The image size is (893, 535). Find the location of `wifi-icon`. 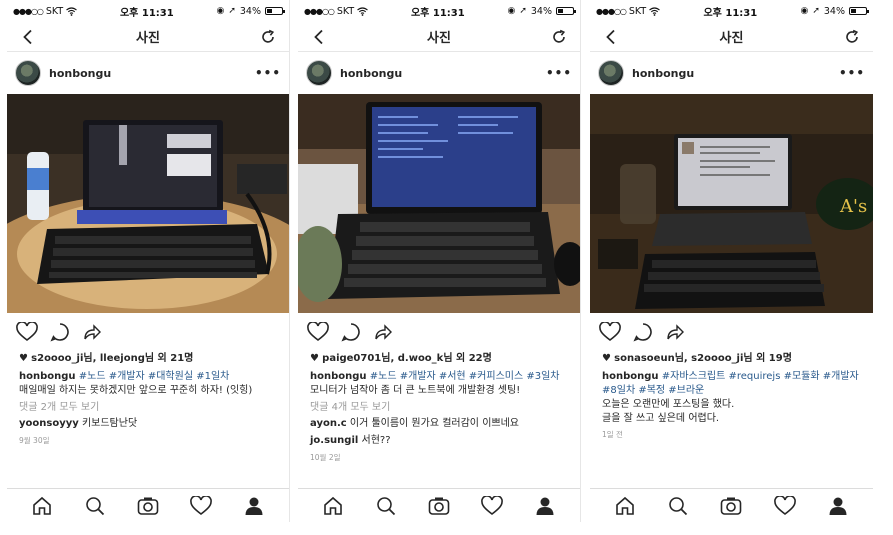

wifi-icon is located at coordinates (655, 11).